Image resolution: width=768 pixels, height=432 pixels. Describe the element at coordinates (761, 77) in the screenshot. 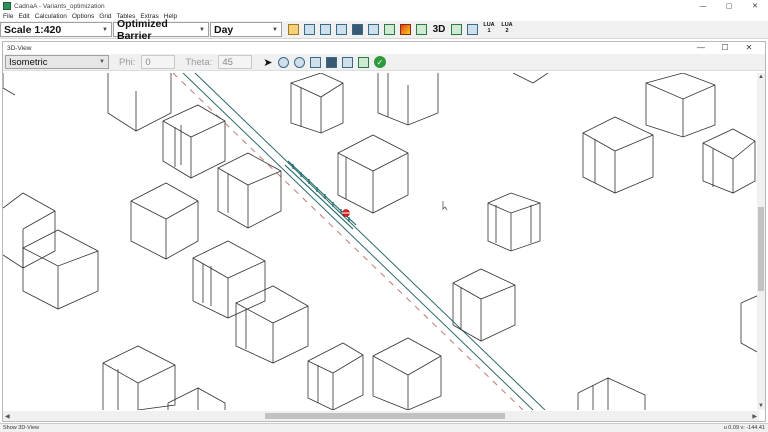

I see `scroll-up-icon: ▲` at that location.